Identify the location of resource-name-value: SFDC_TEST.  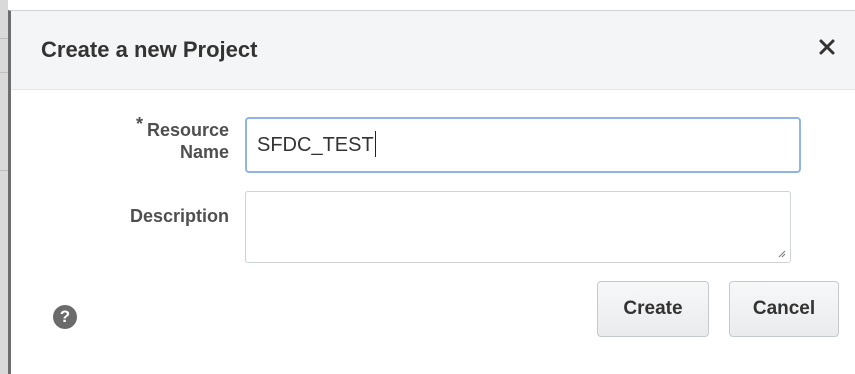
(315, 145).